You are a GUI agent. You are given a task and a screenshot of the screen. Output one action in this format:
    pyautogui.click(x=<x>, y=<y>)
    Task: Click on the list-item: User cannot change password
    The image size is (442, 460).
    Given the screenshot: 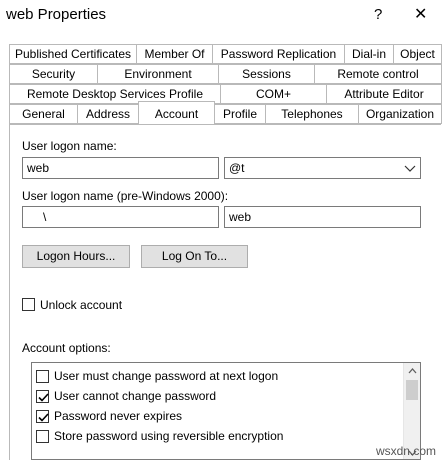 What is the action you would take?
    pyautogui.click(x=218, y=397)
    